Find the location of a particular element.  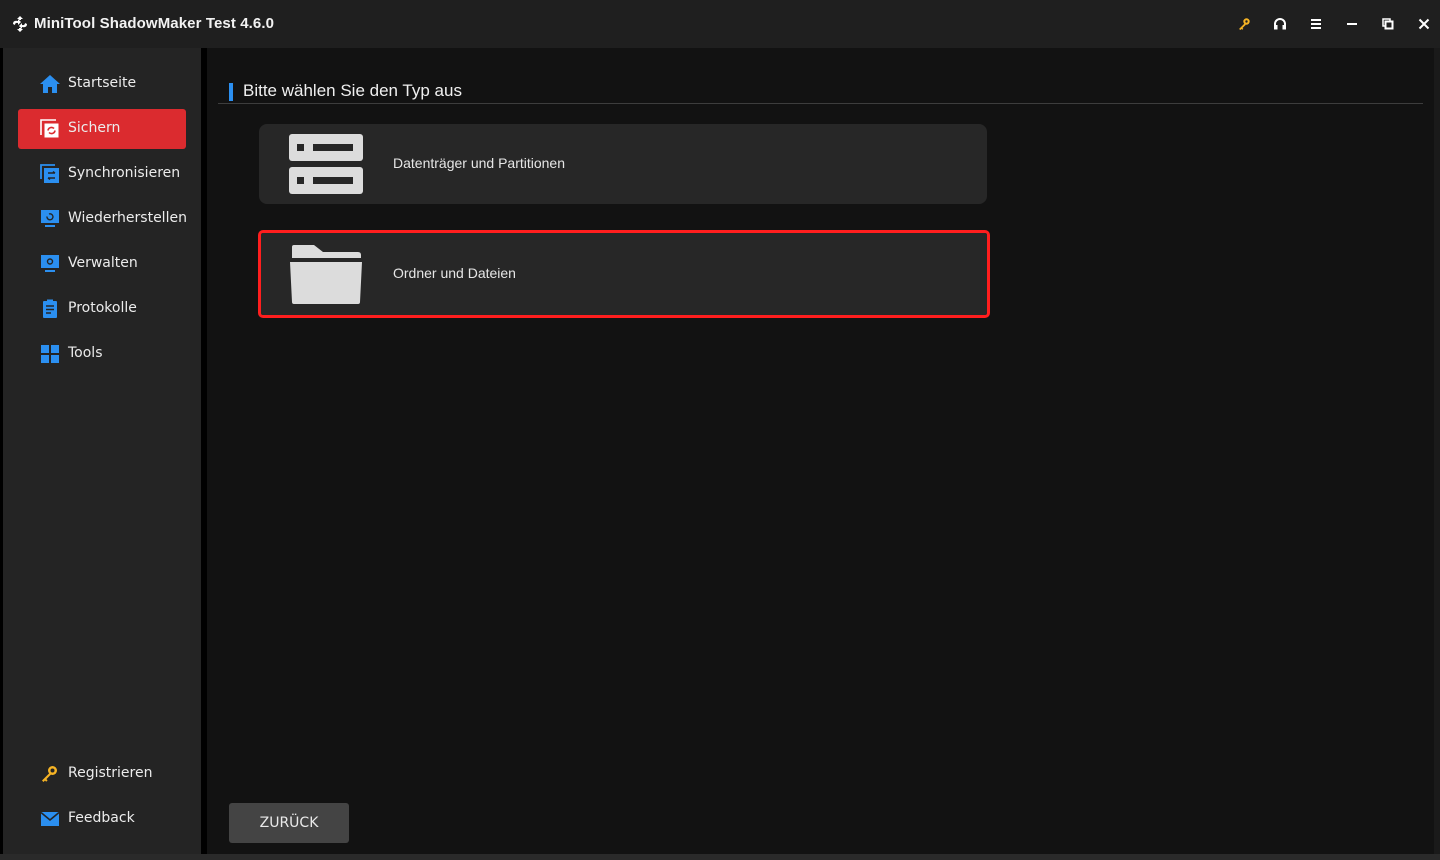

register-key-button is located at coordinates (1244, 24).